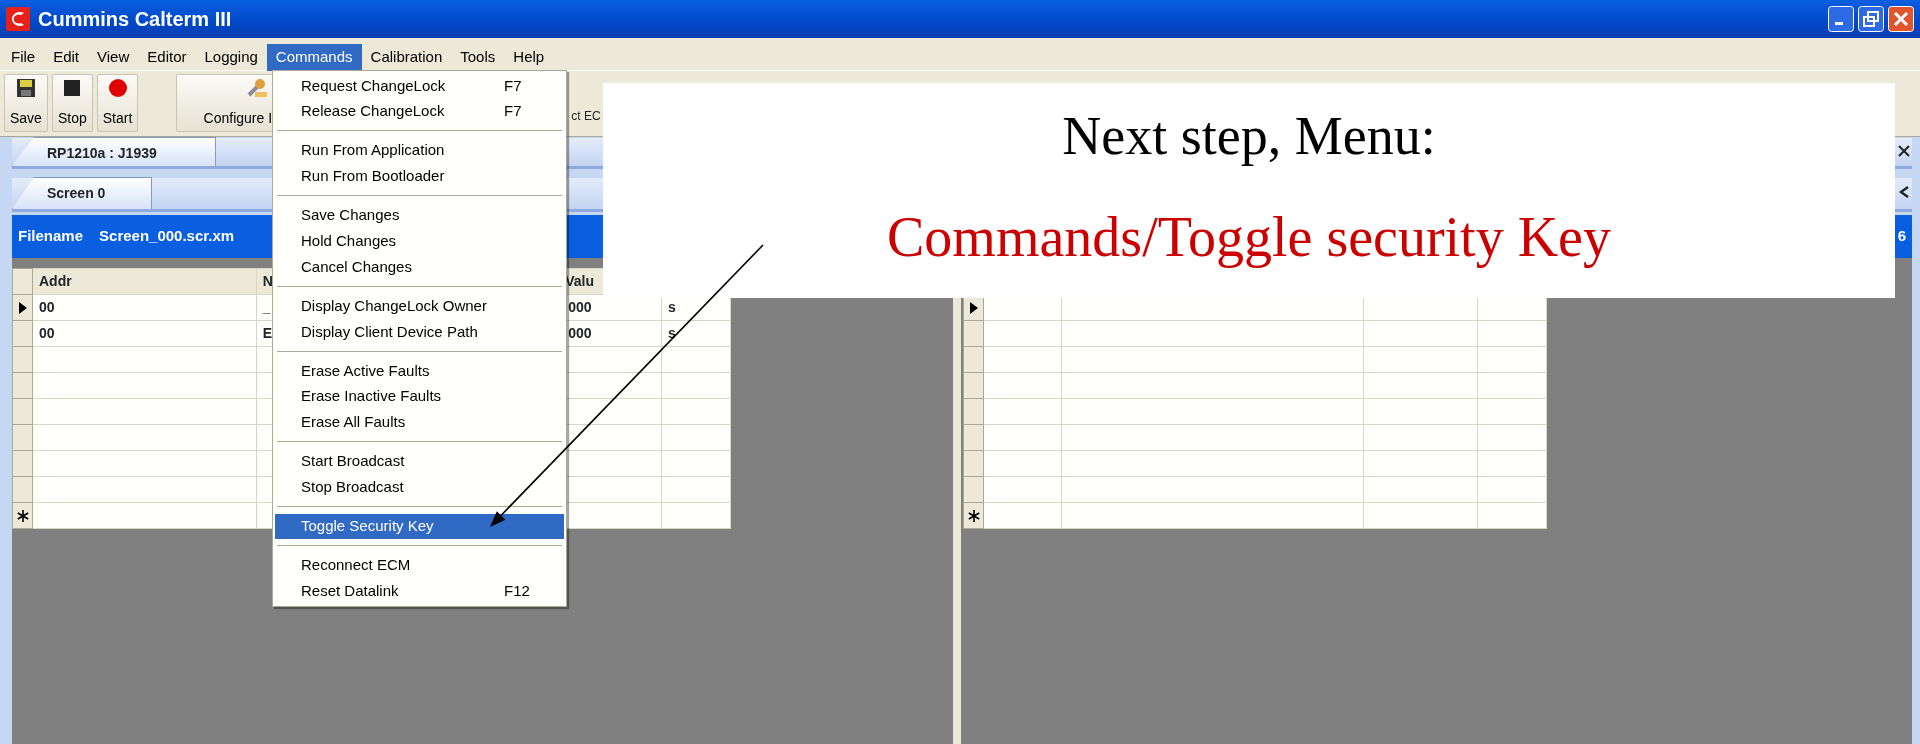 This screenshot has width=1920, height=744. What do you see at coordinates (419, 150) in the screenshot?
I see `menu-item: Run From Application` at bounding box center [419, 150].